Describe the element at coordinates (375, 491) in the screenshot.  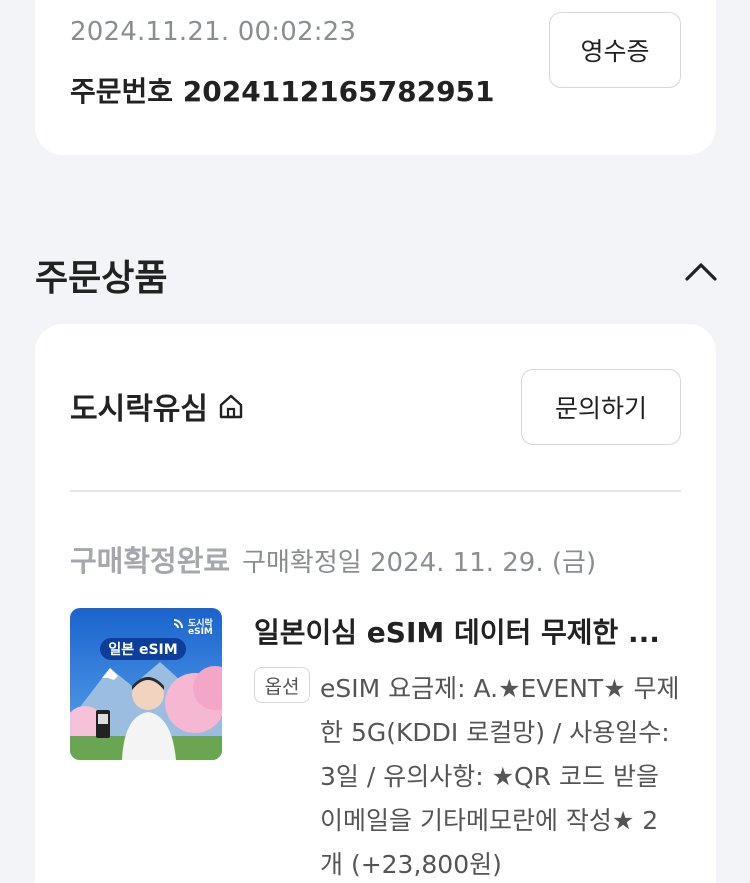
I see `divider` at that location.